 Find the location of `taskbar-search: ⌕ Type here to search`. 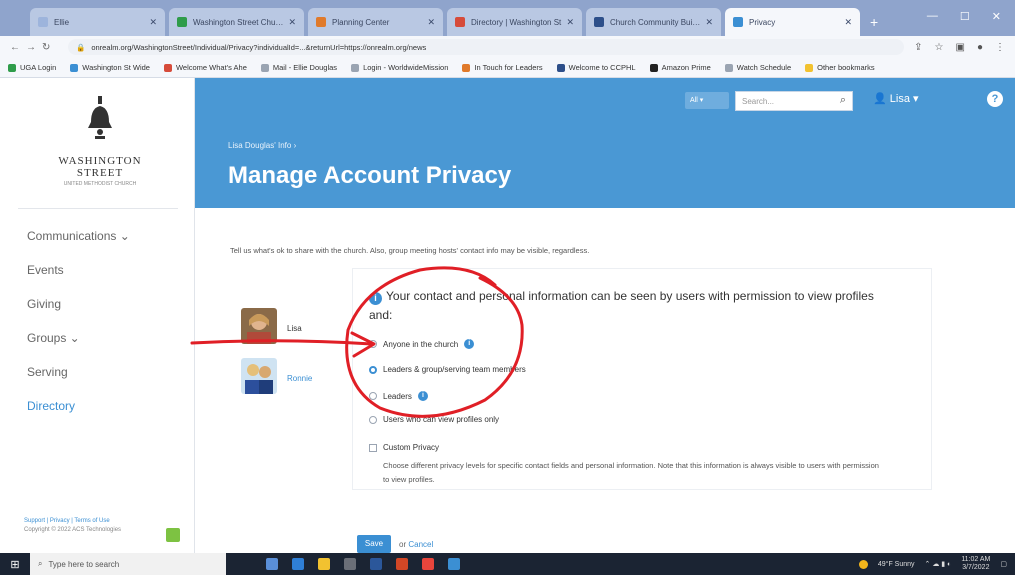

taskbar-search: ⌕ Type here to search is located at coordinates (128, 564).